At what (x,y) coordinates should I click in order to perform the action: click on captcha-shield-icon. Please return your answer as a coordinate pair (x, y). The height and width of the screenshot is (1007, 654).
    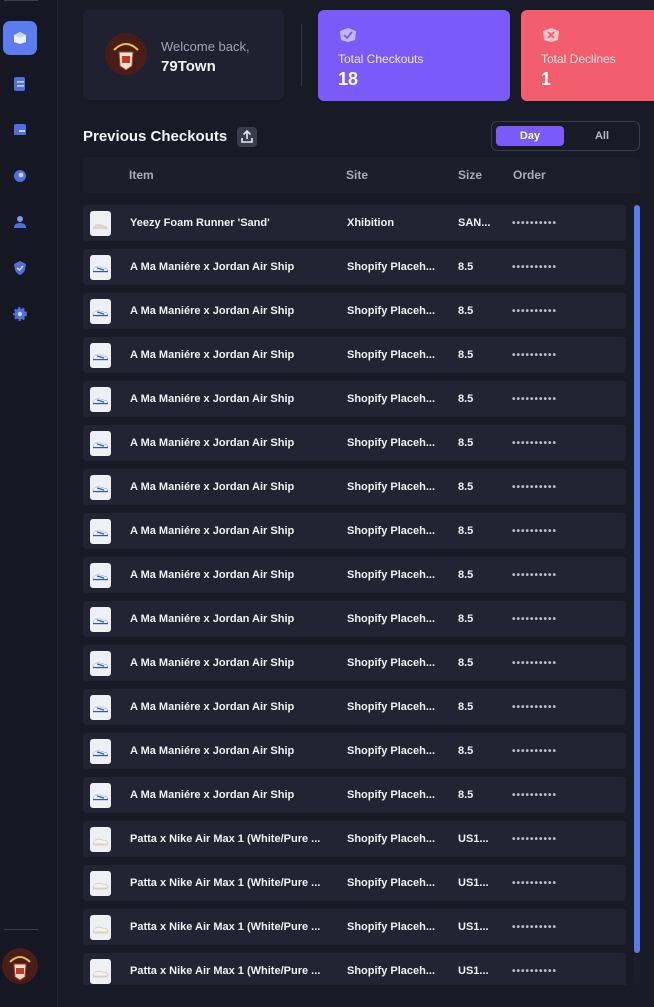
    Looking at the image, I should click on (20, 268).